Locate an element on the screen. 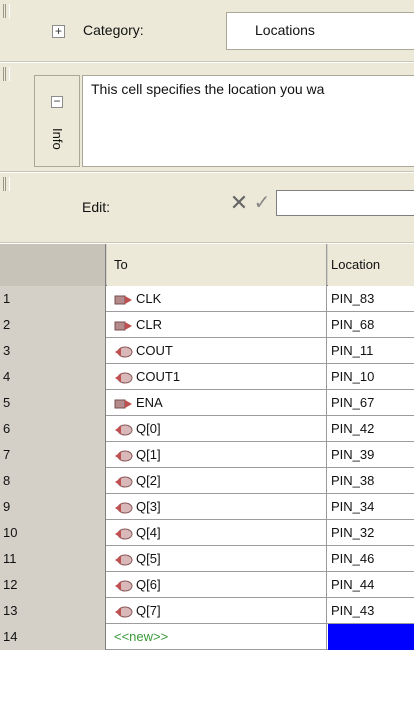 The image size is (414, 723). info-description: This cell specifies the location you wa is located at coordinates (248, 121).